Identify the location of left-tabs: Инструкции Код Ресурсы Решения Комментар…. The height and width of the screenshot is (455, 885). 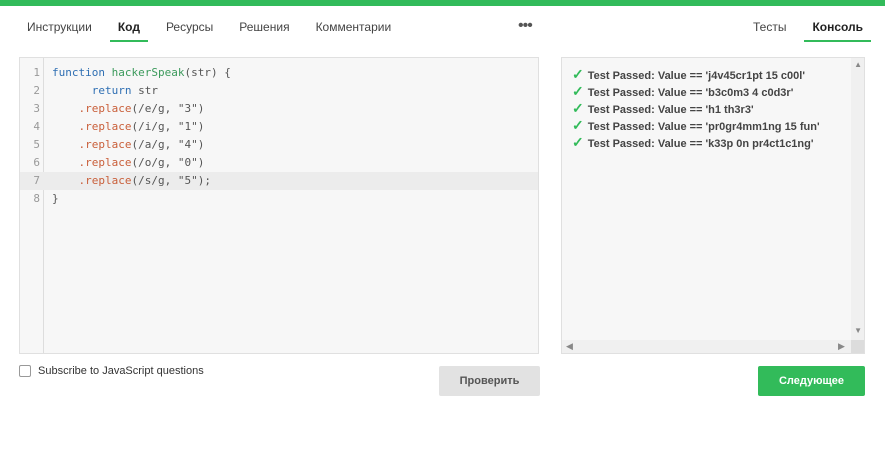
(209, 27).